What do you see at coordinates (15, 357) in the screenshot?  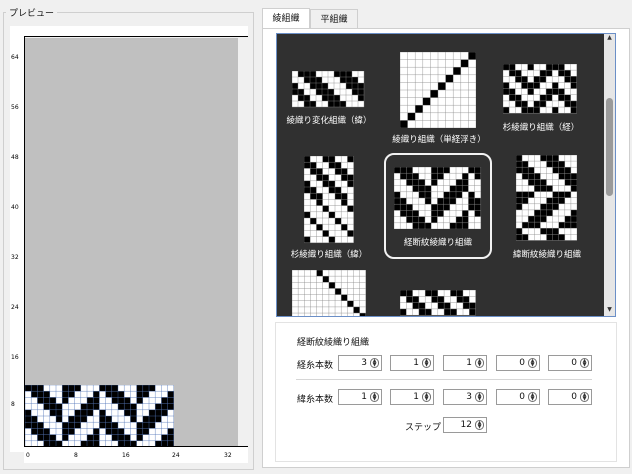 I see `ruler-left-label: 16` at bounding box center [15, 357].